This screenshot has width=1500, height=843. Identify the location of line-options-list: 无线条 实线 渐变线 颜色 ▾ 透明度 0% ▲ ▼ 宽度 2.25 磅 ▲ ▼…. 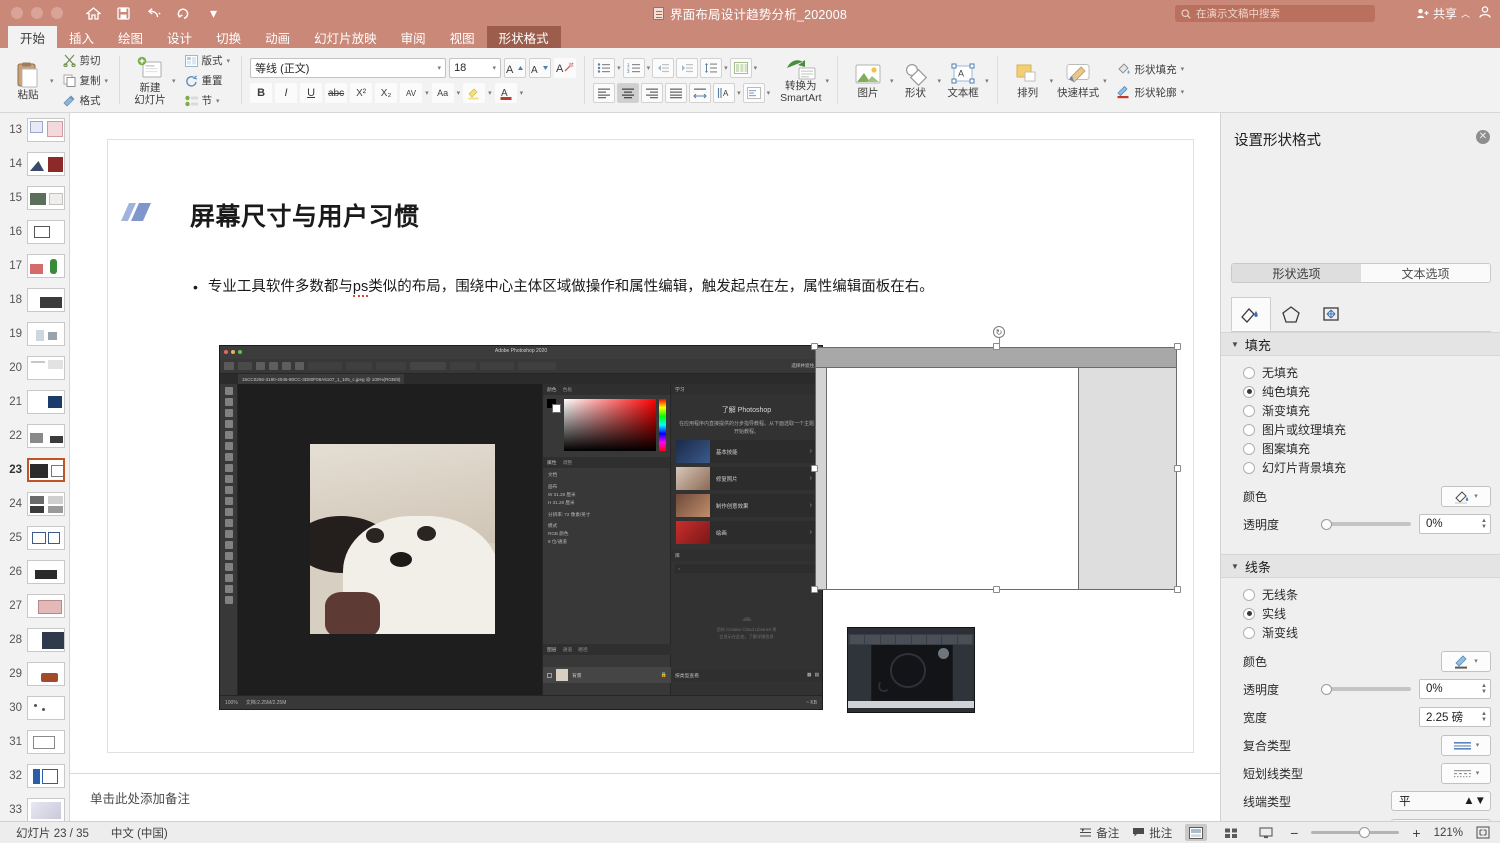
(1360, 714).